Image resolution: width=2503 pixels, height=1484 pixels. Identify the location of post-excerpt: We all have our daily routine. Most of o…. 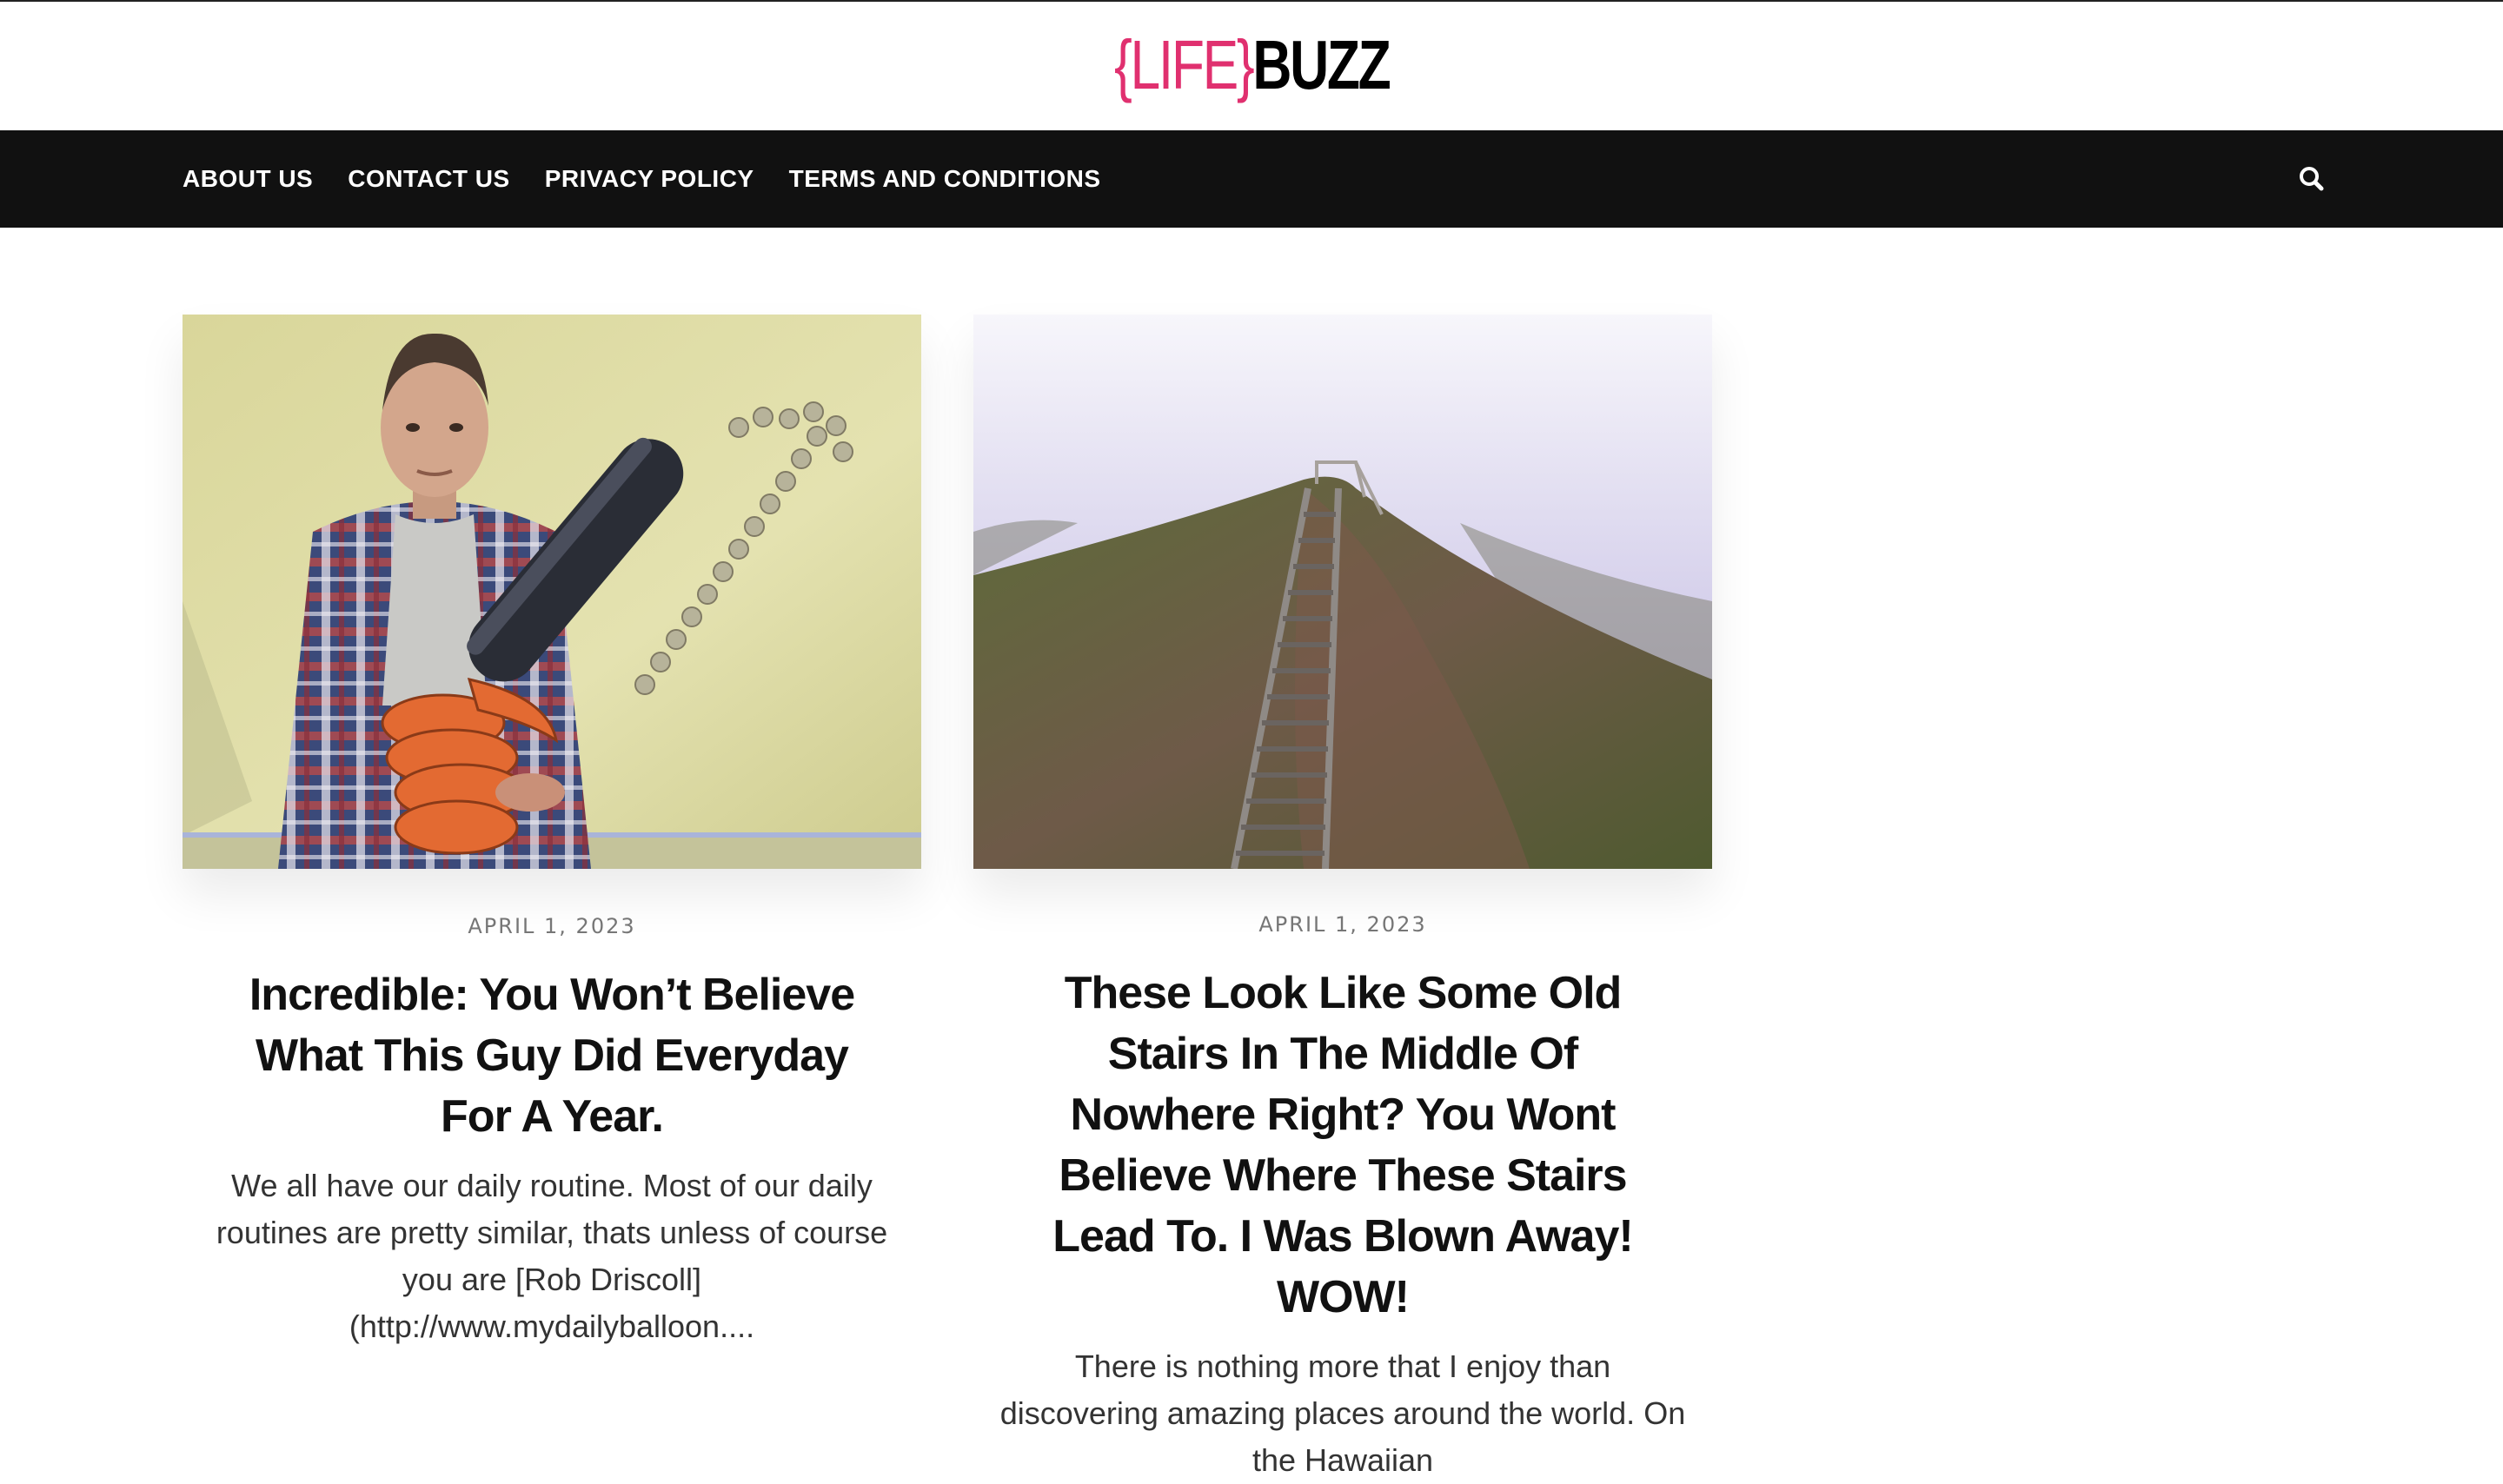
(552, 1256).